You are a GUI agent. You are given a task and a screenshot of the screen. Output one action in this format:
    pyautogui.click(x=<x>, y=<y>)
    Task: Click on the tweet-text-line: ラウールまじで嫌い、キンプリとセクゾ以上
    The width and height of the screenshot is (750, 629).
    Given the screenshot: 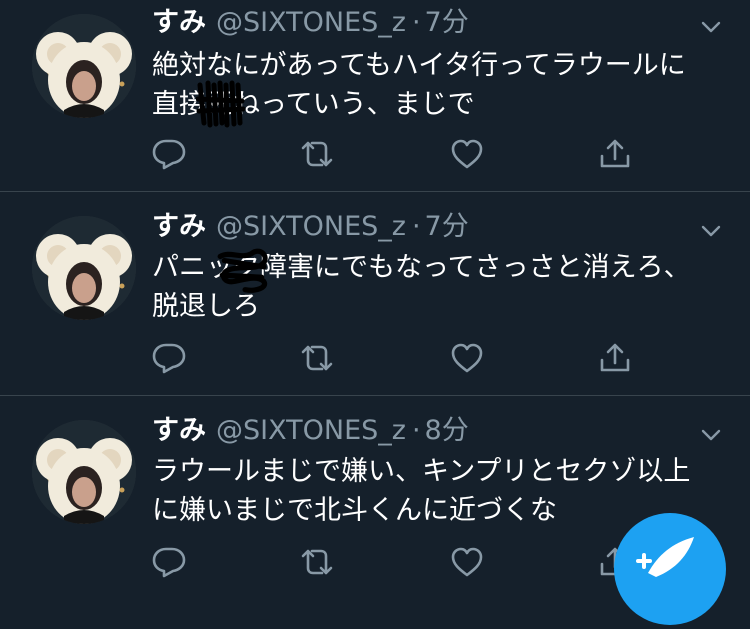 What is the action you would take?
    pyautogui.click(x=421, y=471)
    